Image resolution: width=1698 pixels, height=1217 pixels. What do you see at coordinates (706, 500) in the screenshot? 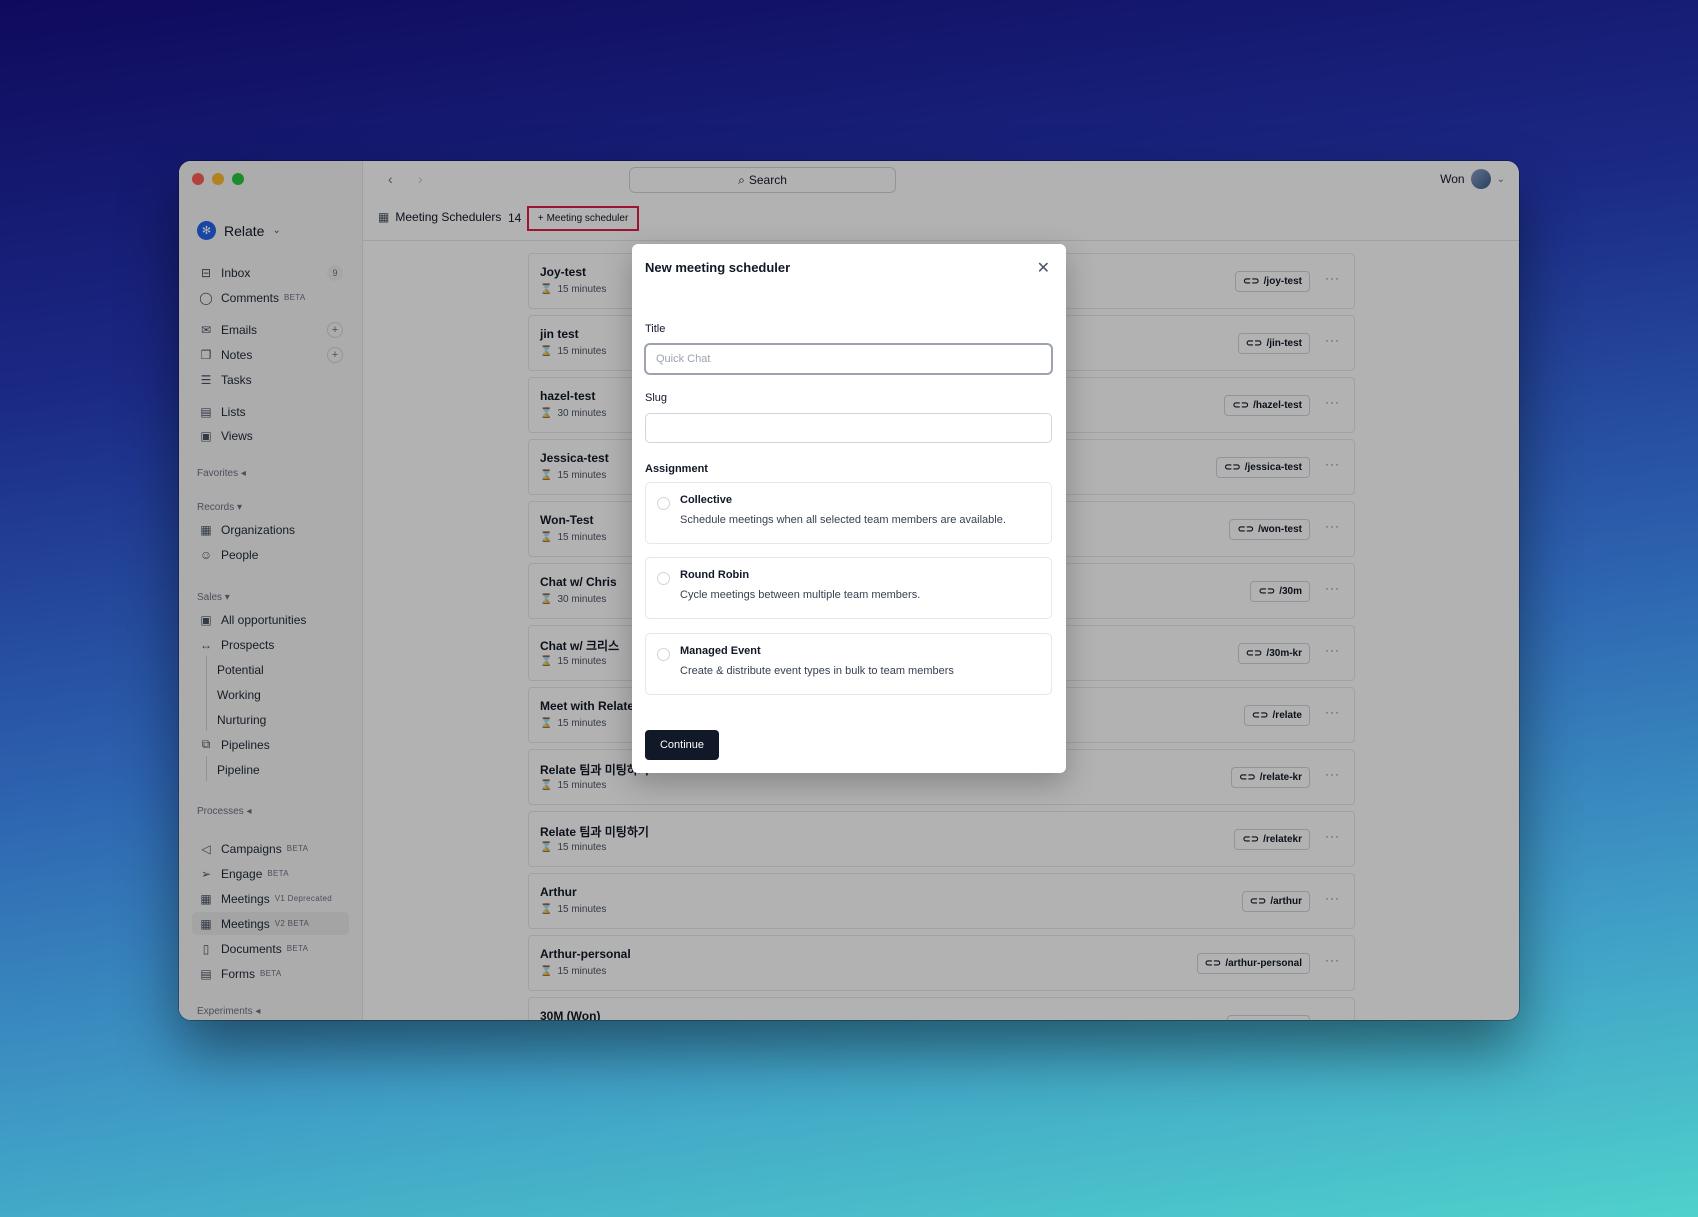
I see `option-title: Collective` at bounding box center [706, 500].